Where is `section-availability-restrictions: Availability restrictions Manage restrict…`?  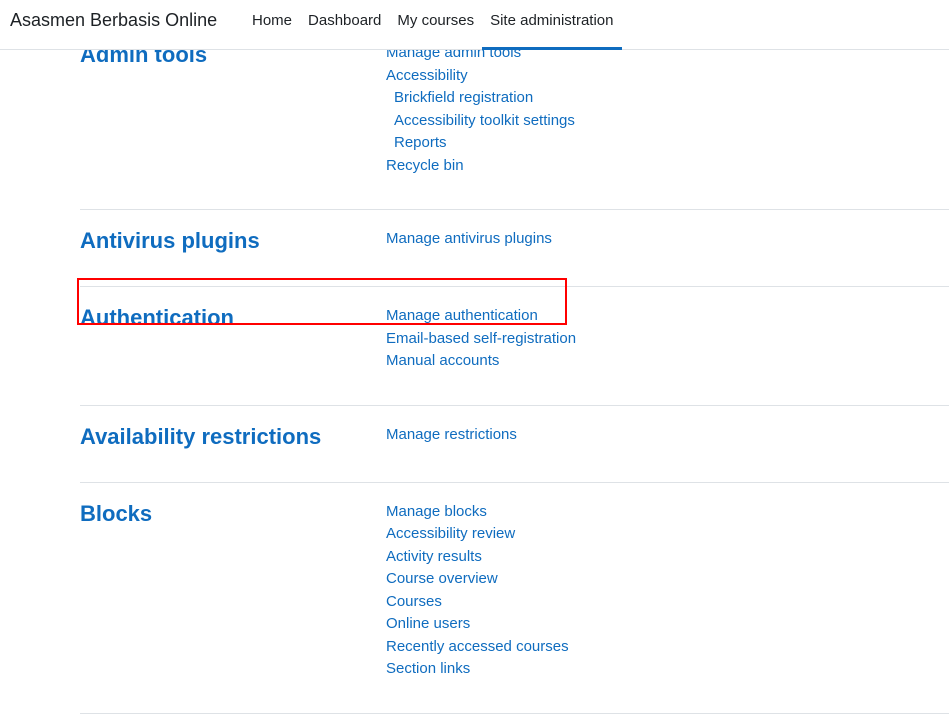
section-availability-restrictions: Availability restrictions Manage restrict… is located at coordinates (514, 444).